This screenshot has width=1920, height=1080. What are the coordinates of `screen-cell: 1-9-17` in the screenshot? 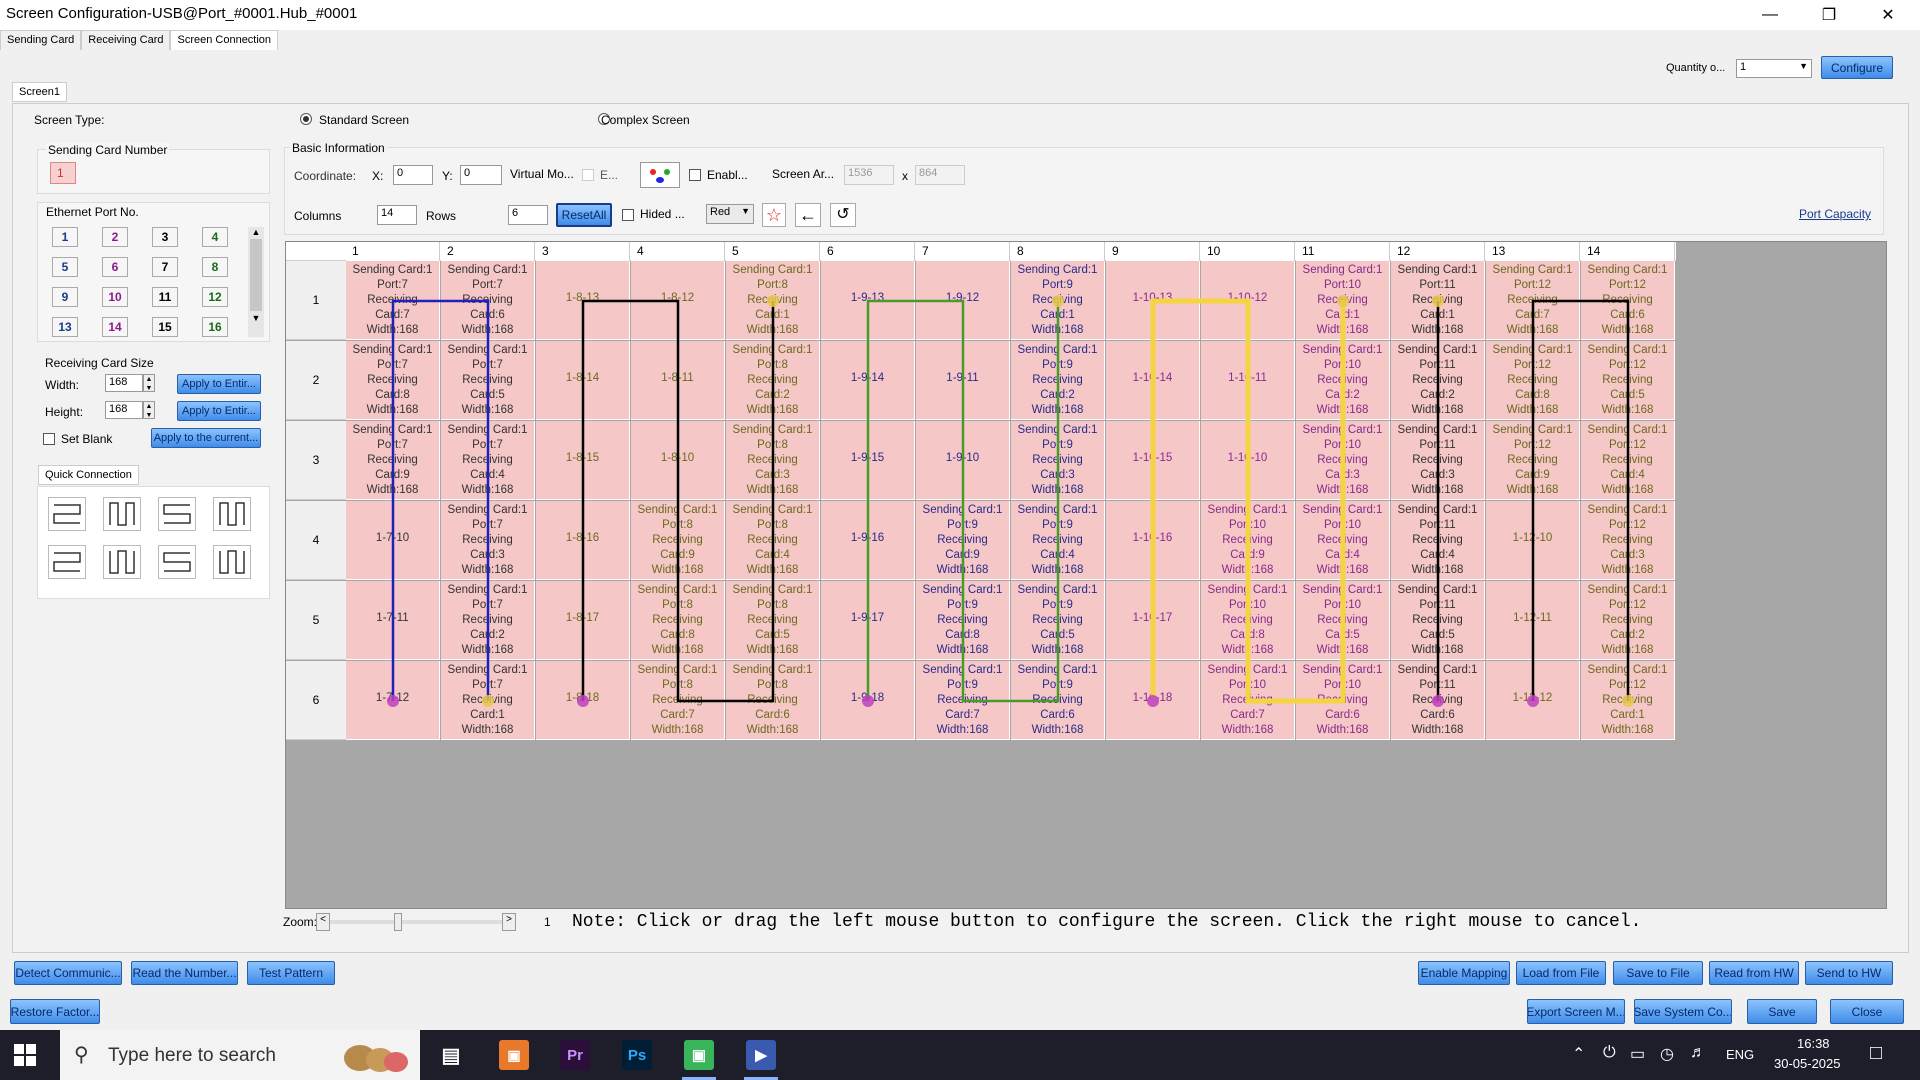 It's located at (868, 620).